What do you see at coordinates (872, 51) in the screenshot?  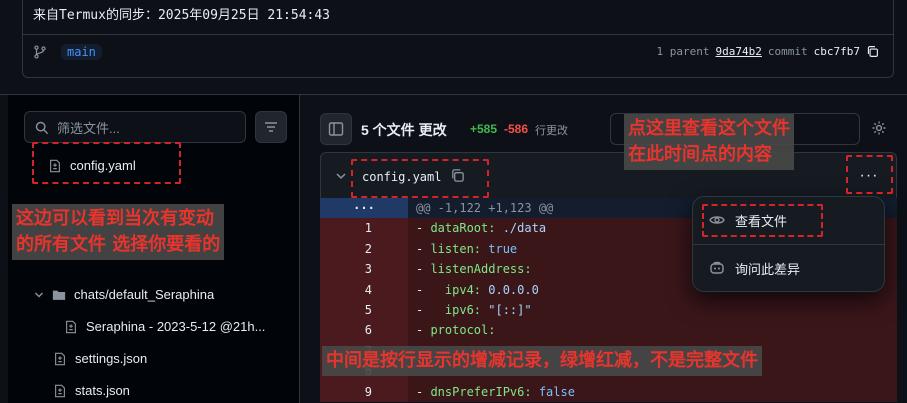 I see `copy-icon` at bounding box center [872, 51].